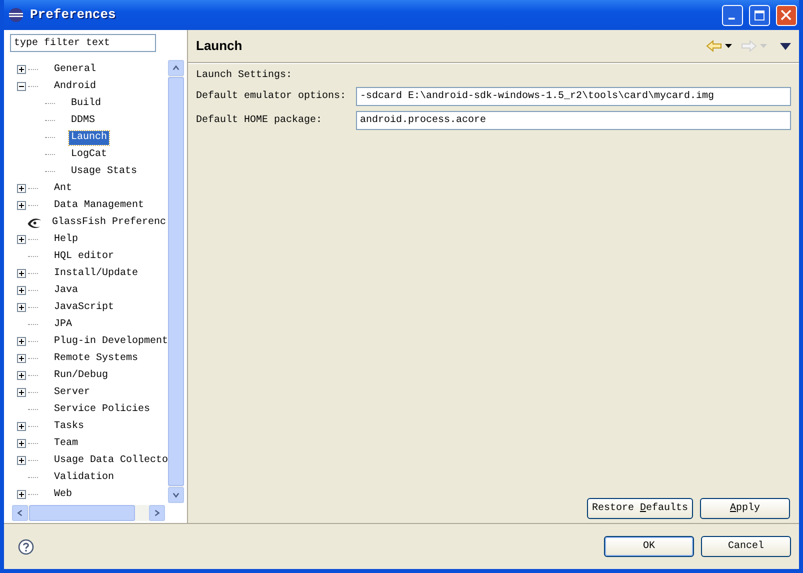  Describe the element at coordinates (84, 257) in the screenshot. I see `tree-item: HQL editor` at that location.